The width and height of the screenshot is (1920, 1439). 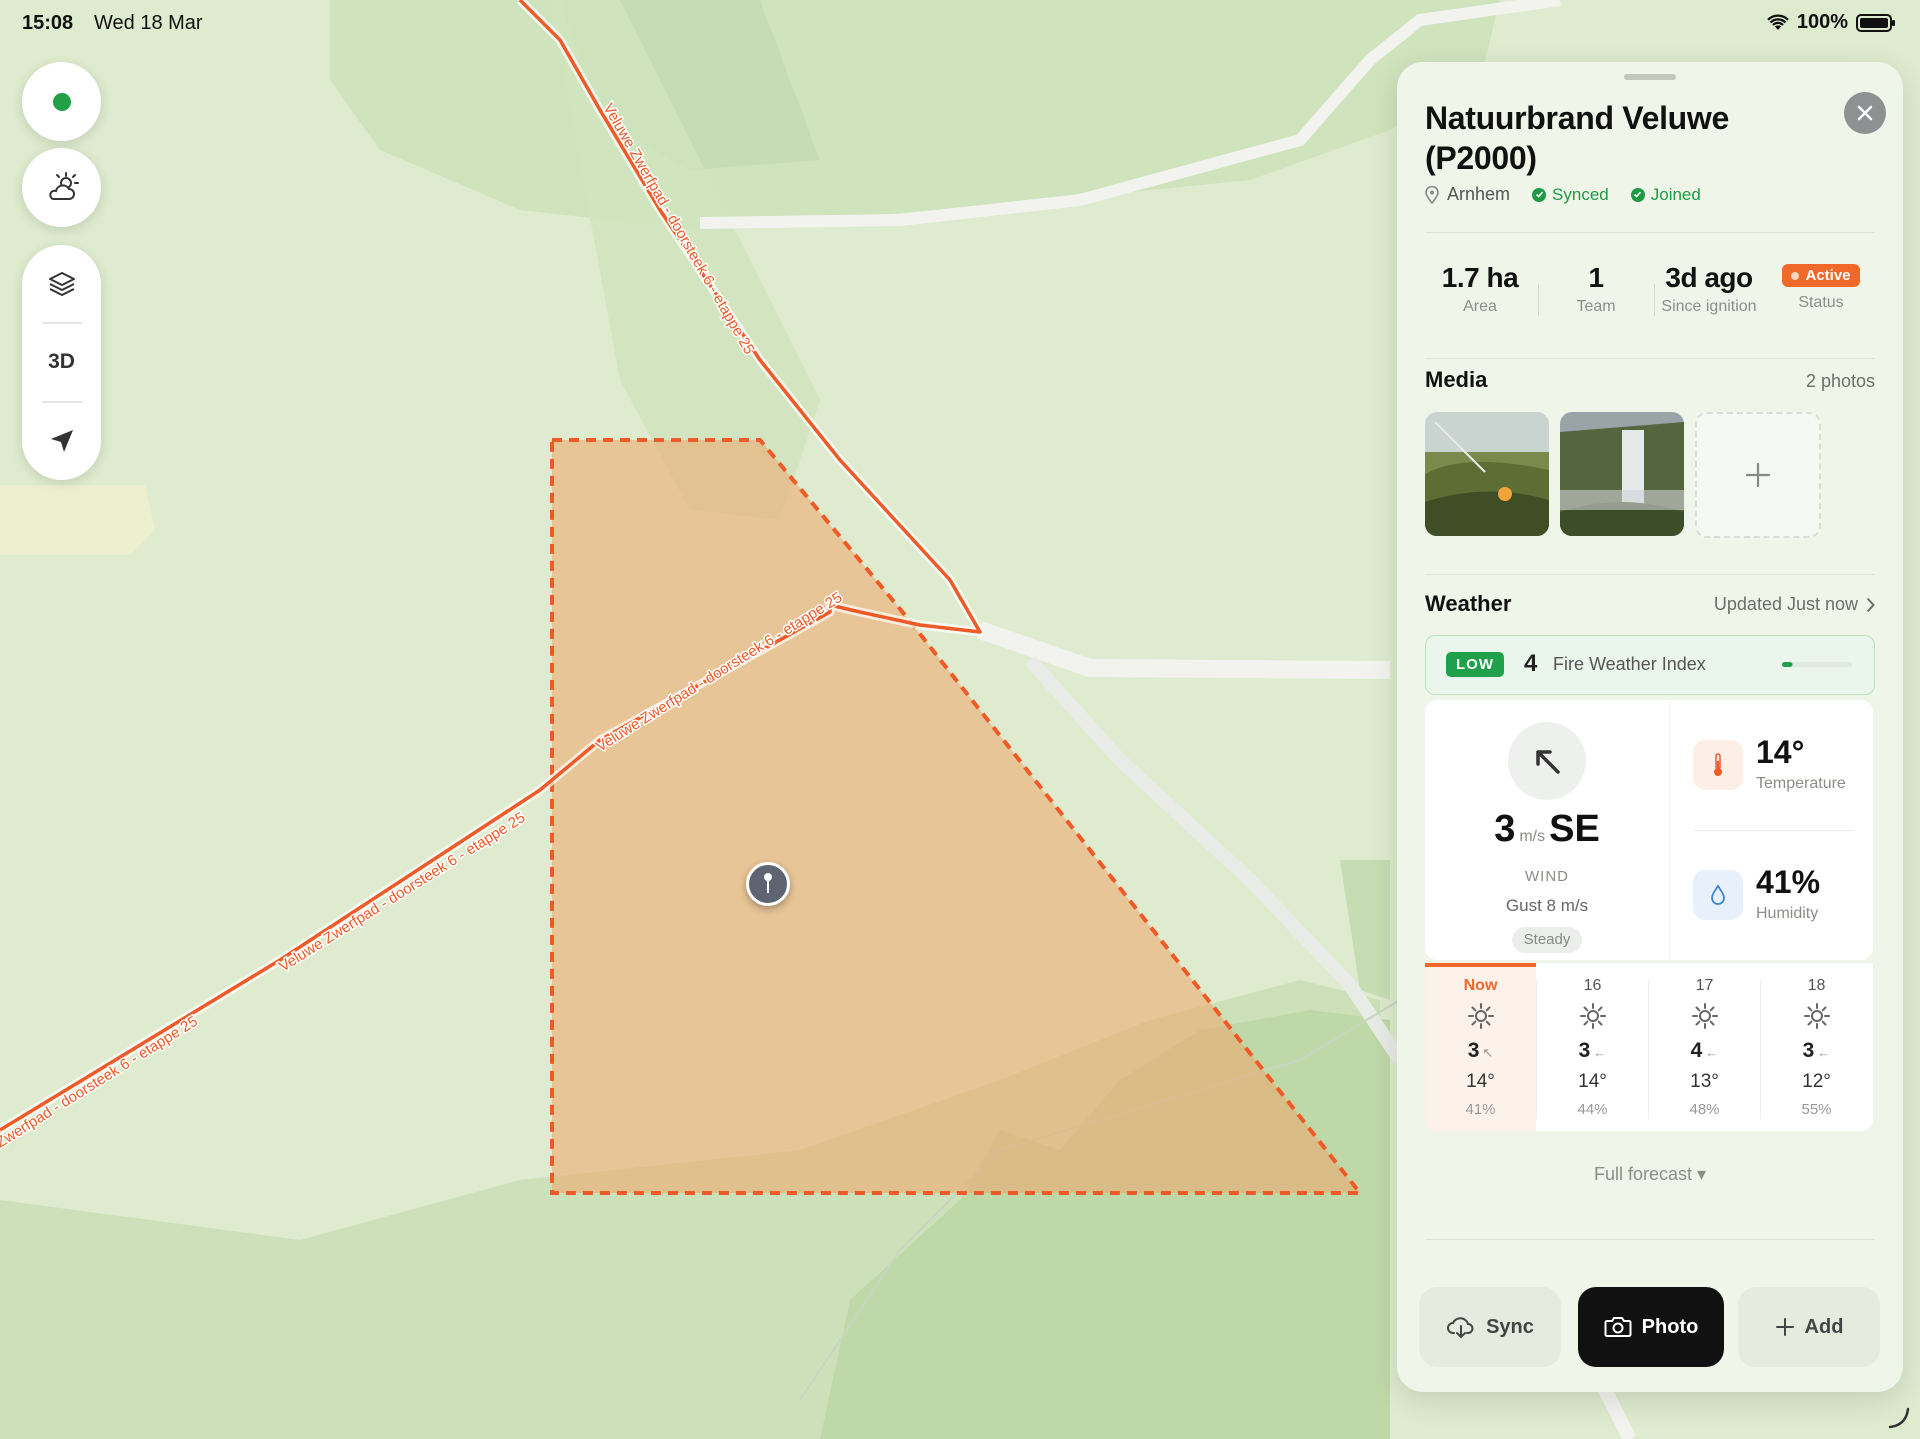 I want to click on stat-since-ignition: 3d ago Since ignition, so click(x=1709, y=288).